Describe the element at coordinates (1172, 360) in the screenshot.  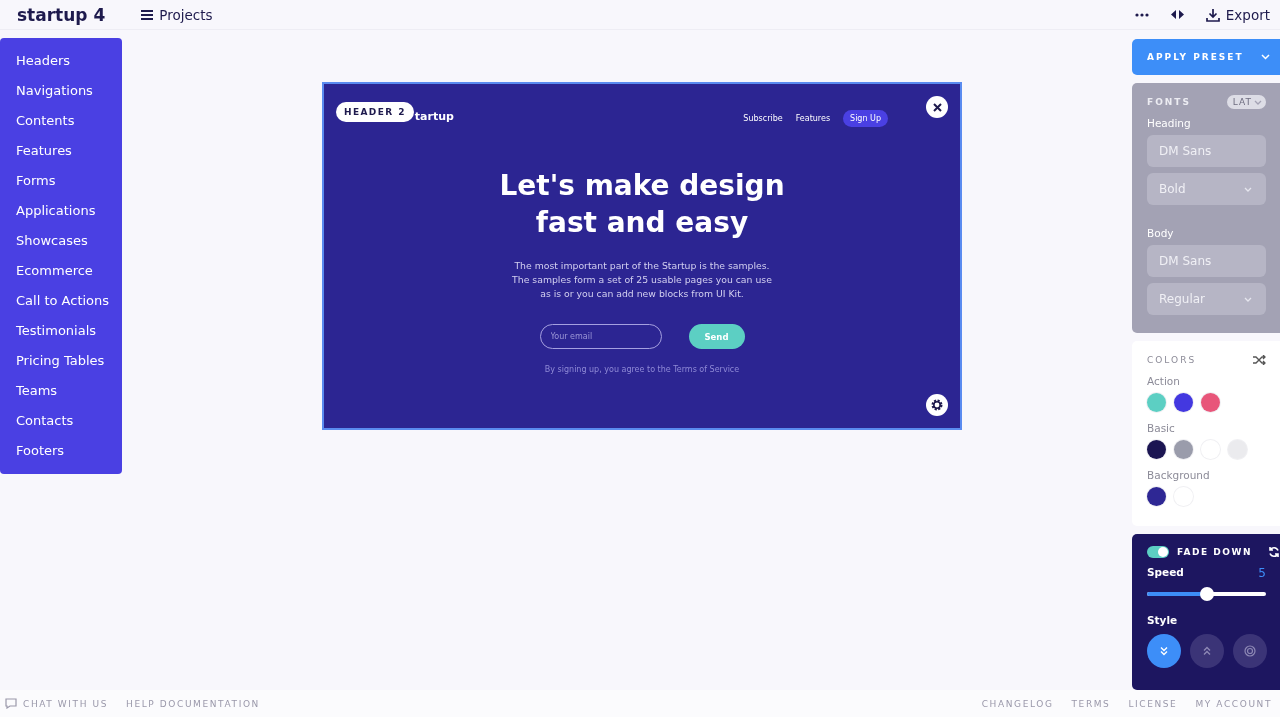
I see `colors-title: COLORS` at that location.